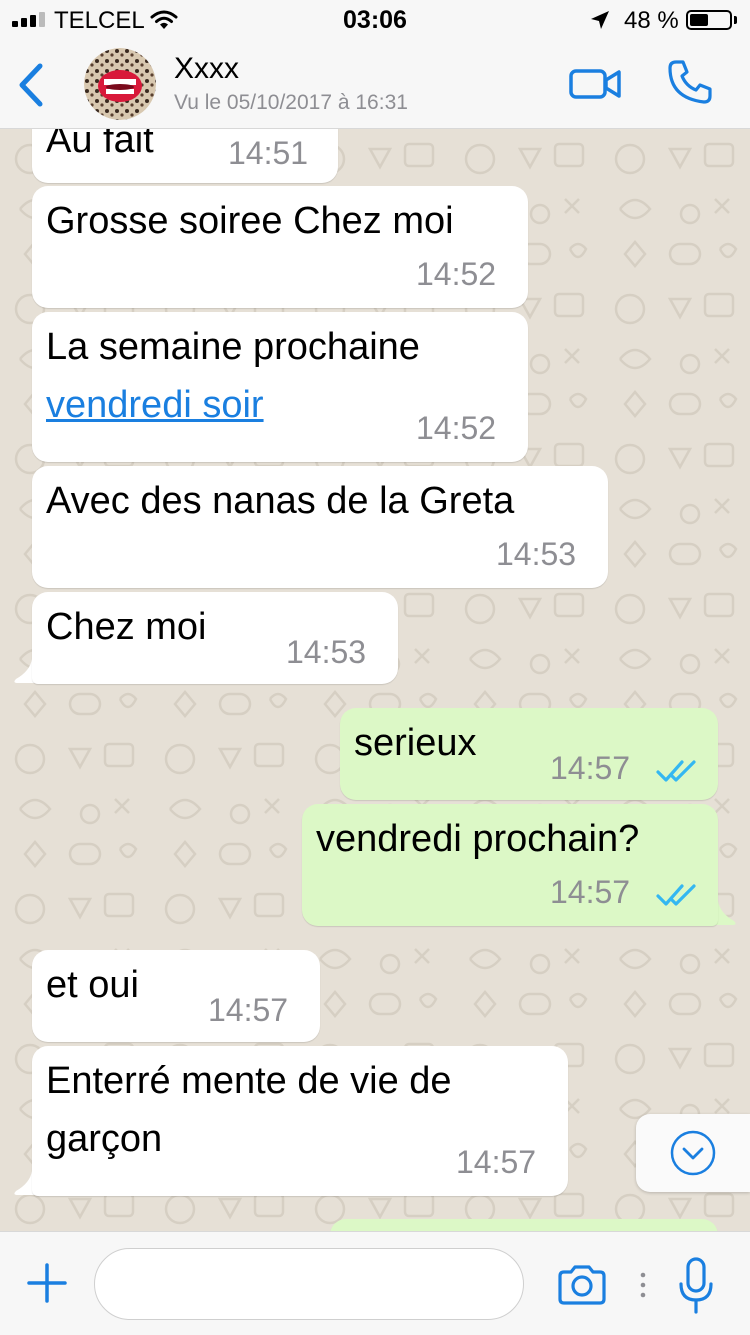 This screenshot has width=750, height=1335. I want to click on message-link: vendredi soir, so click(155, 405).